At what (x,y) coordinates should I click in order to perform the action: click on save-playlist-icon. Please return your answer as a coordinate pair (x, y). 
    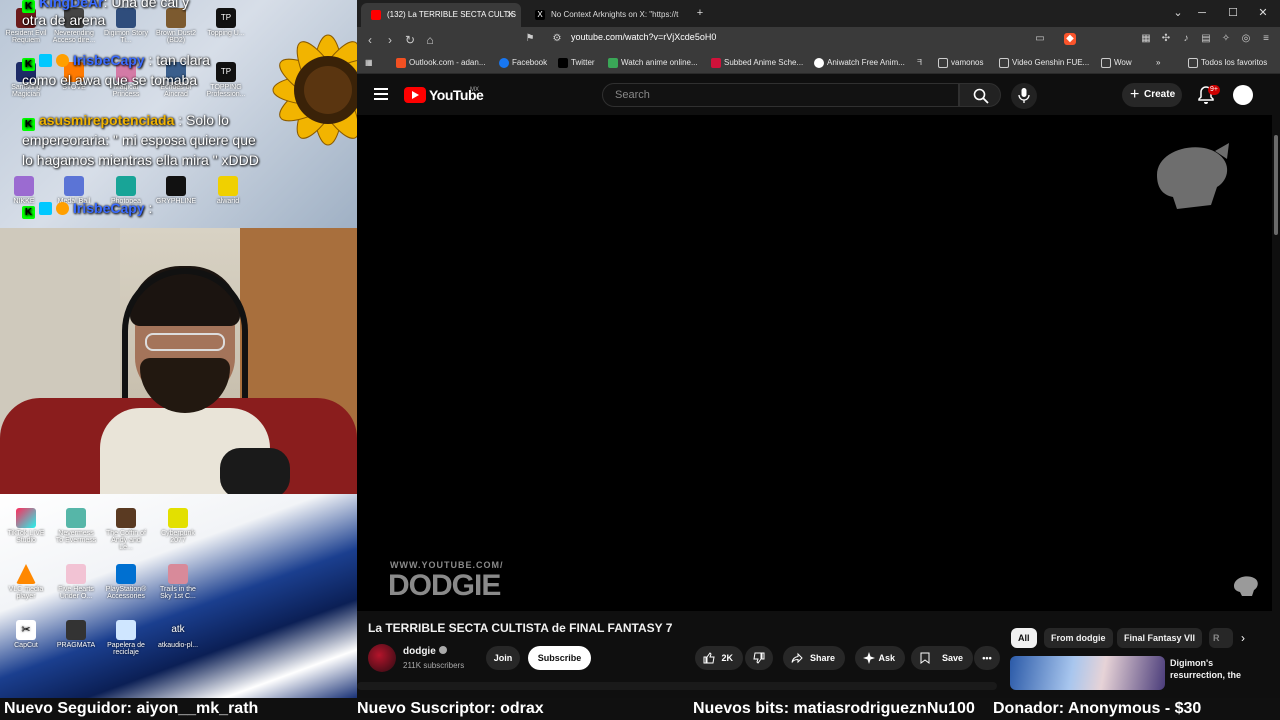
    Looking at the image, I should click on (925, 658).